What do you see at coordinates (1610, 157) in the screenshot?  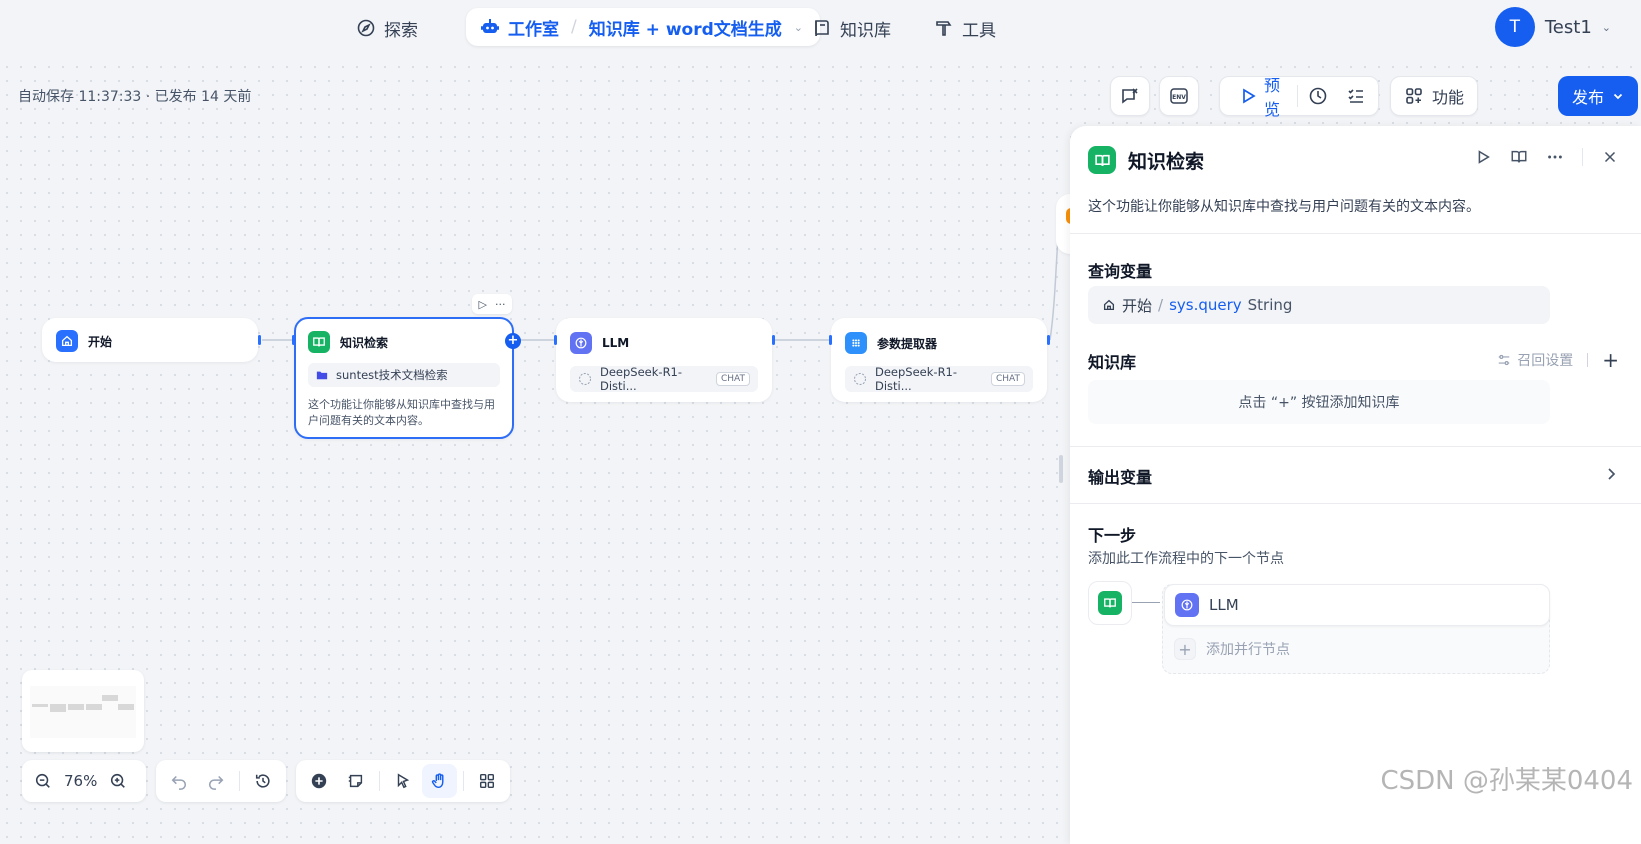 I see `close-icon` at bounding box center [1610, 157].